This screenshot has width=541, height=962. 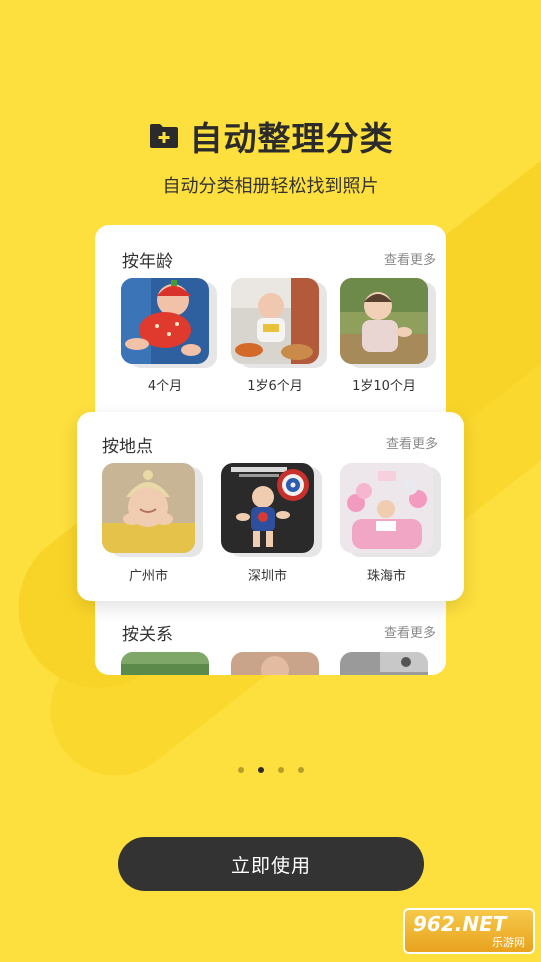 I want to click on view-more-age: 查看更多, so click(x=410, y=258).